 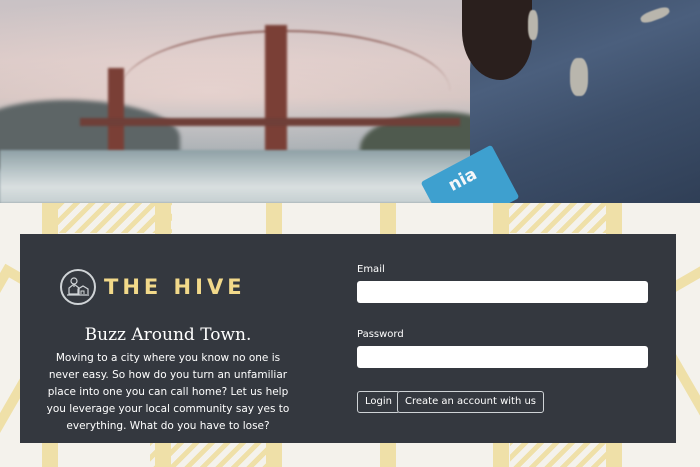 I want to click on bridge-tower-far, so click(x=116, y=113).